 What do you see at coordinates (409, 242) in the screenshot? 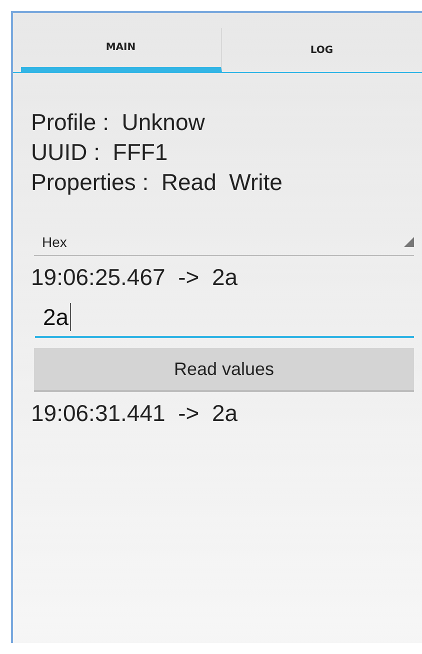
I see `dropdown-corner-icon` at bounding box center [409, 242].